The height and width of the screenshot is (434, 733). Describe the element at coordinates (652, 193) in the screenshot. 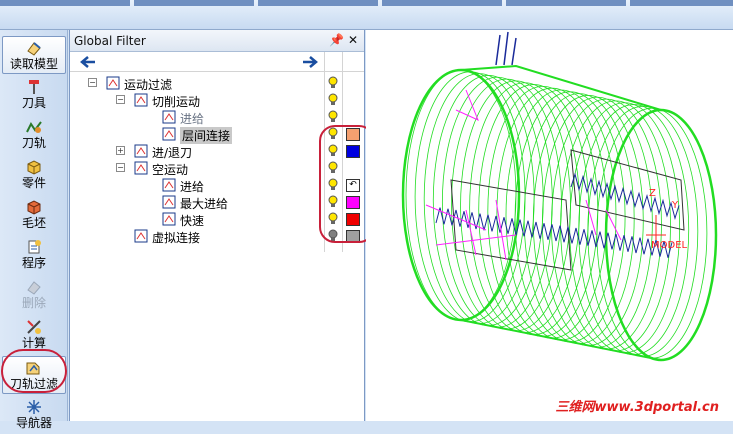

I see `axis-z-label: Z` at that location.